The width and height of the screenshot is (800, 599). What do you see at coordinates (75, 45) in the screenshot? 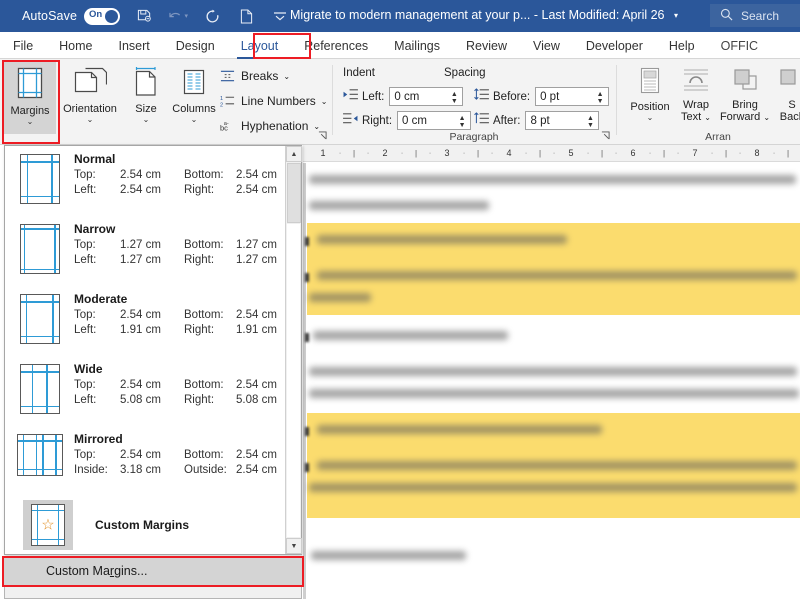
I see `tab-home: Home` at bounding box center [75, 45].